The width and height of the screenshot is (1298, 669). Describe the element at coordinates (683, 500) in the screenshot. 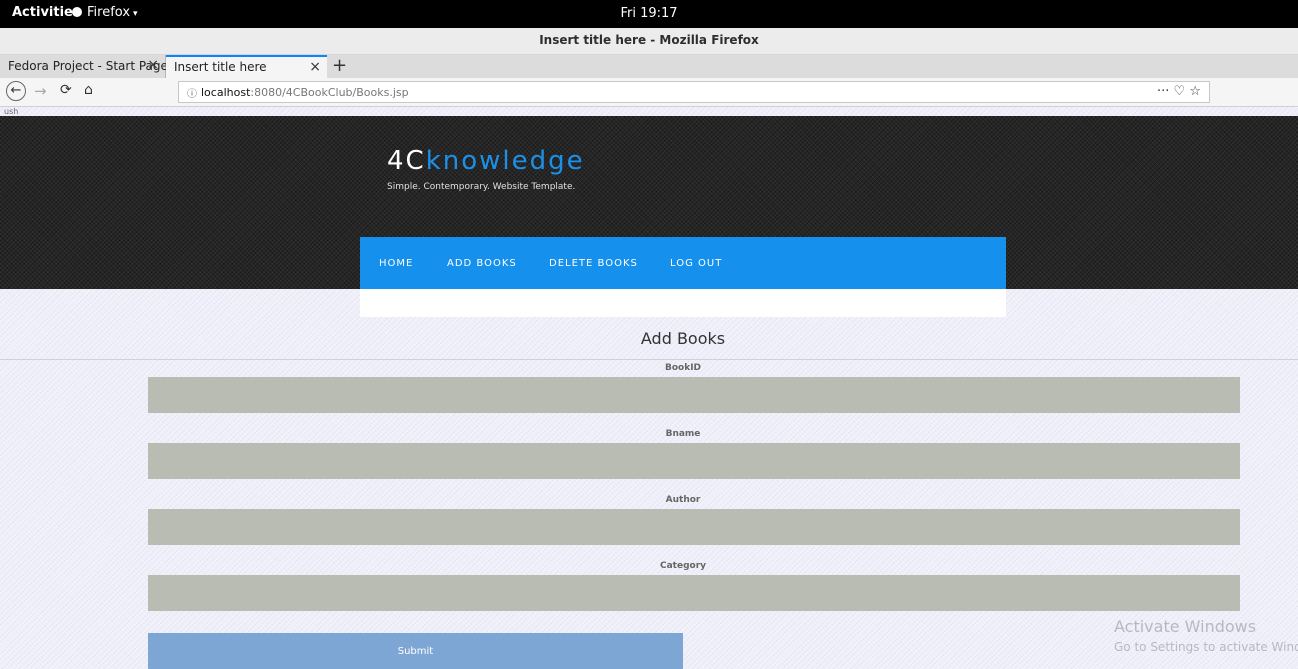

I see `author-label: Author` at that location.